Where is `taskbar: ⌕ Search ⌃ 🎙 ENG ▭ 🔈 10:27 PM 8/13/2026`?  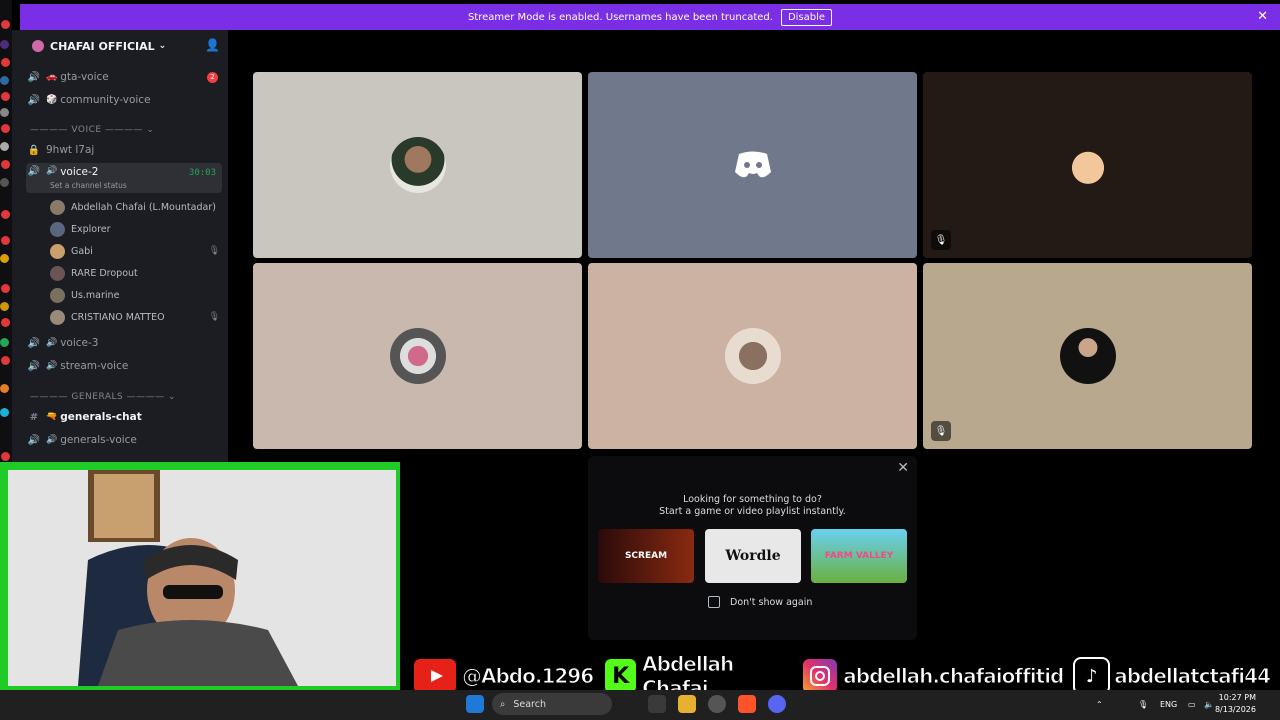 taskbar: ⌕ Search ⌃ 🎙 ENG ▭ 🔈 10:27 PM 8/13/2026 is located at coordinates (640, 705).